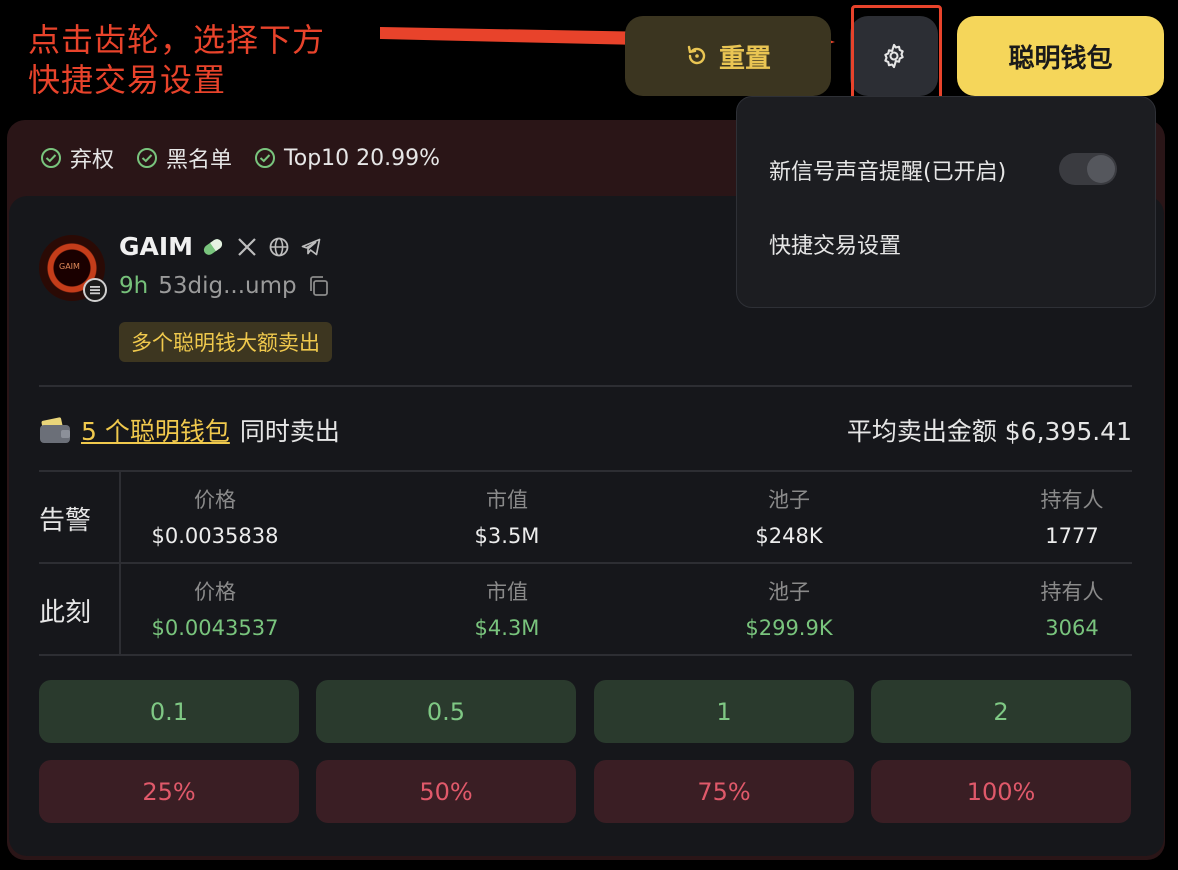 The height and width of the screenshot is (870, 1178). What do you see at coordinates (240, 158) in the screenshot?
I see `risk-checks: 弃权 黑名单 Top10 20.99%` at bounding box center [240, 158].